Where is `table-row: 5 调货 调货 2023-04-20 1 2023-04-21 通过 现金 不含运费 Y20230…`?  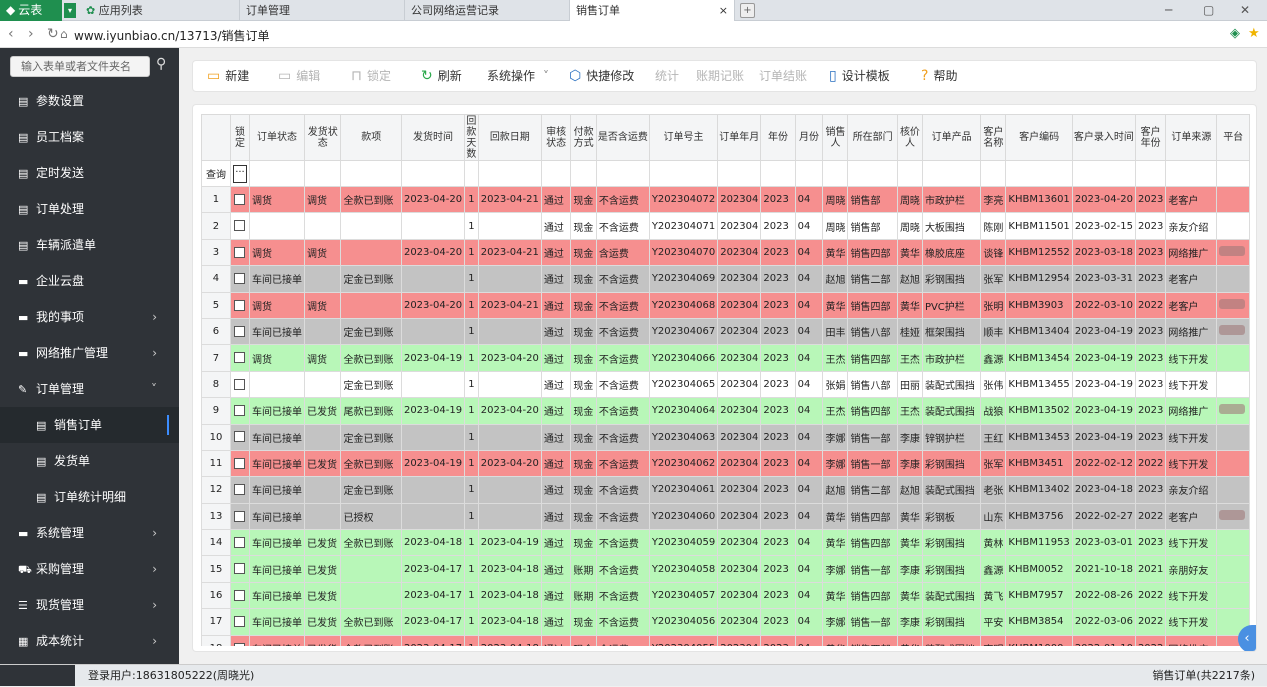
table-row: 5 调货 调货 2023-04-20 1 2023-04-21 通过 现金 不含运费 Y20230… is located at coordinates (725, 305).